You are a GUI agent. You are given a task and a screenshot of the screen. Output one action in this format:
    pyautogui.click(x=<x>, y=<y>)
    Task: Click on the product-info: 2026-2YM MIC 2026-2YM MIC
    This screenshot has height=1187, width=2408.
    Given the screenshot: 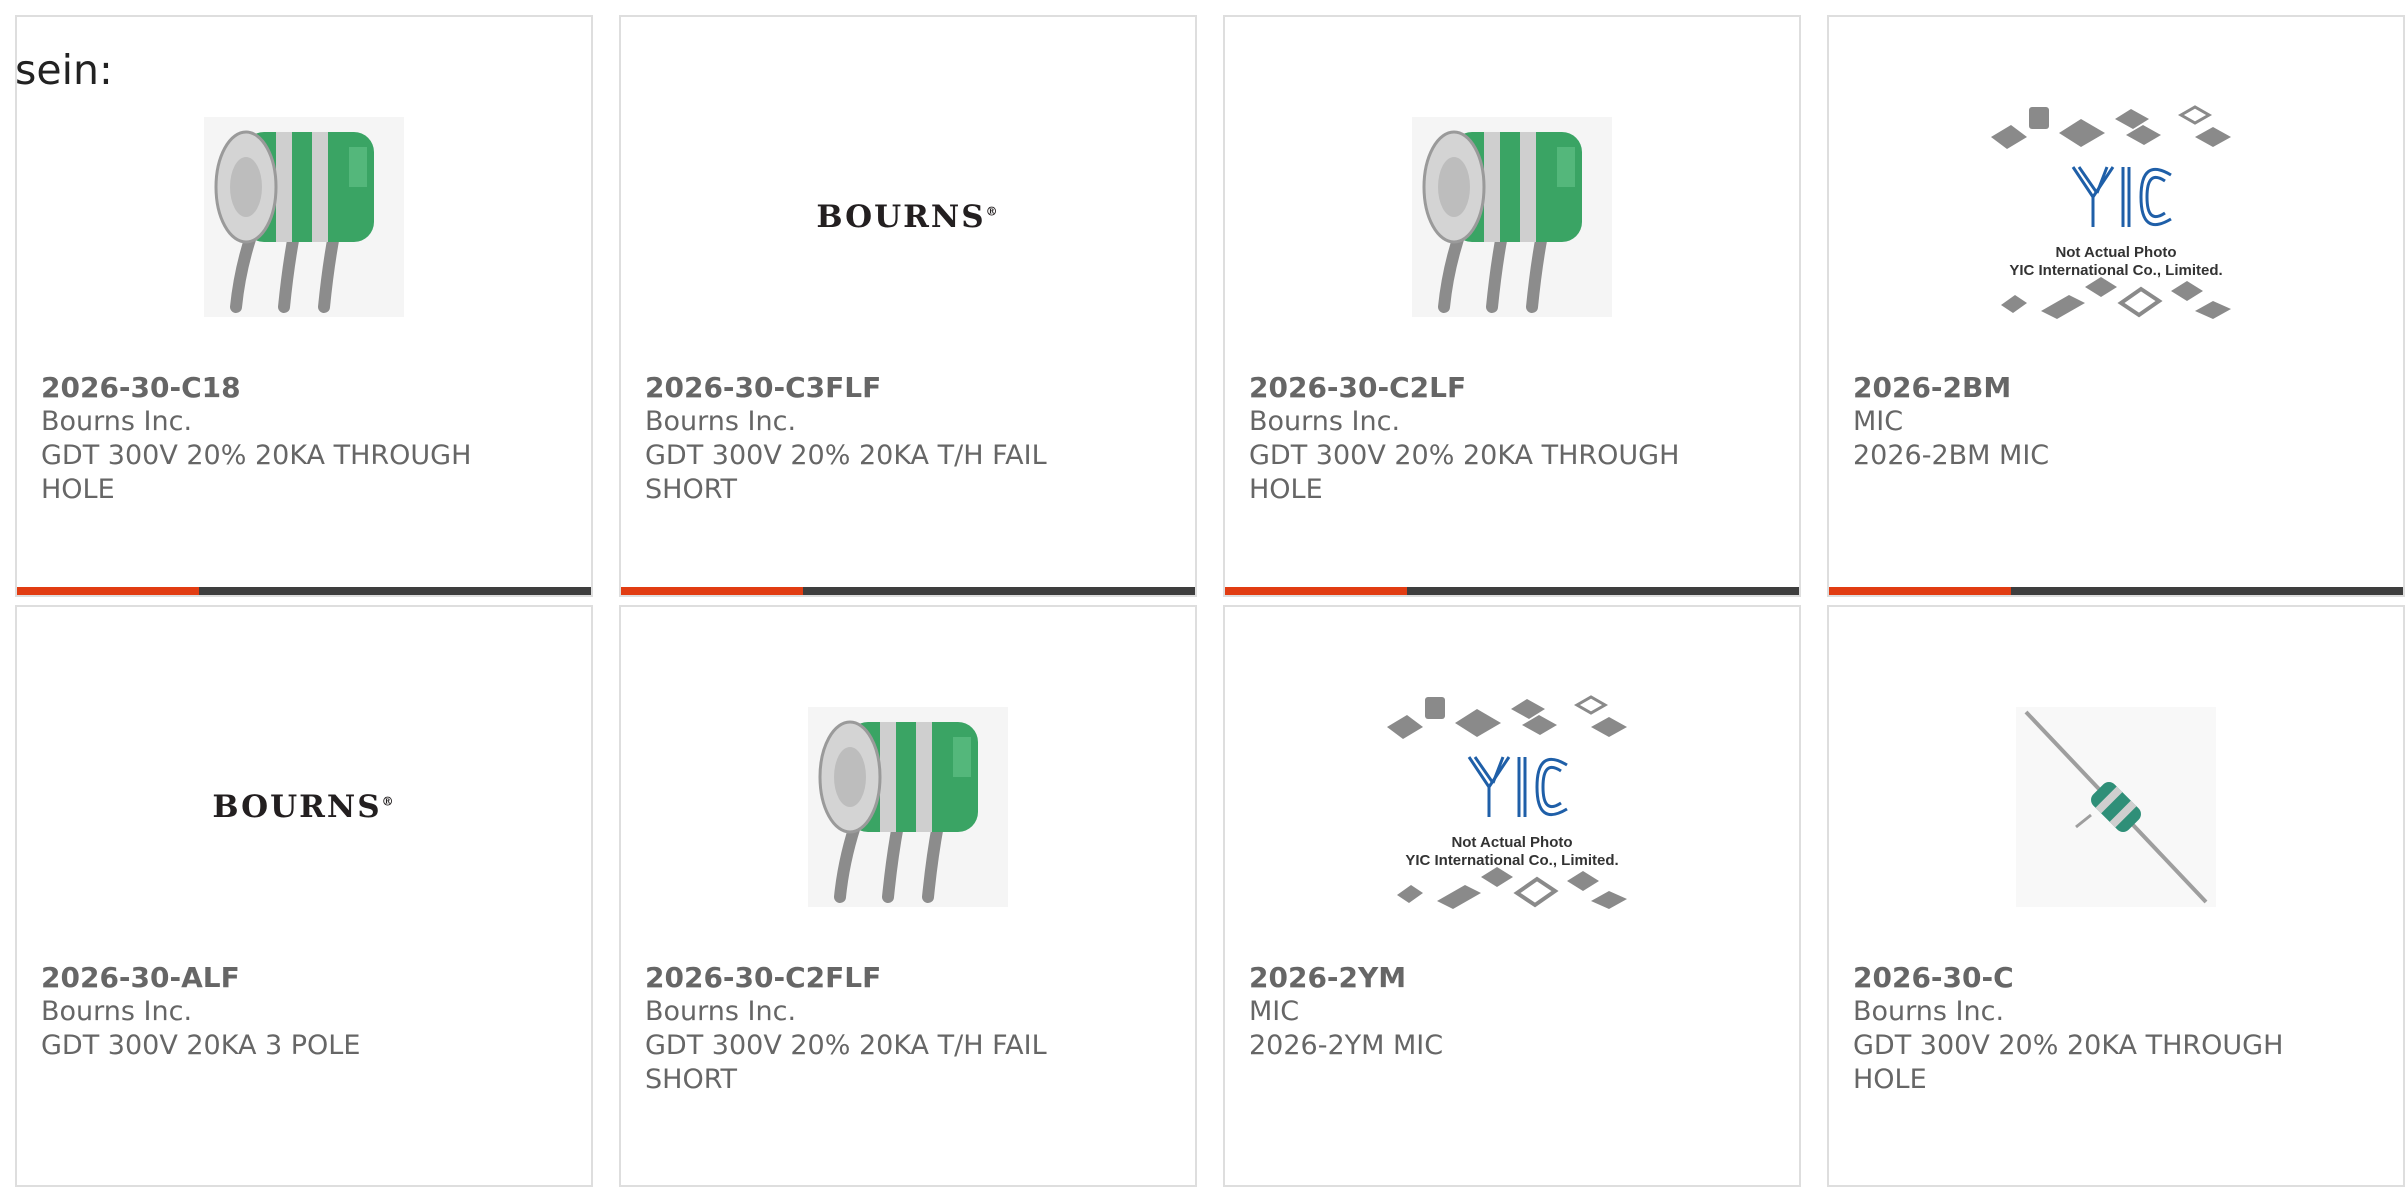 What is the action you would take?
    pyautogui.click(x=1512, y=1012)
    